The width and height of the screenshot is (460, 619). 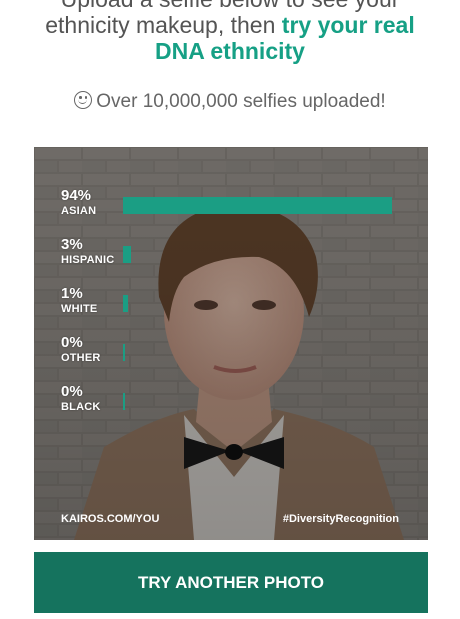 I want to click on result-white: 1% WHITE, so click(x=79, y=300).